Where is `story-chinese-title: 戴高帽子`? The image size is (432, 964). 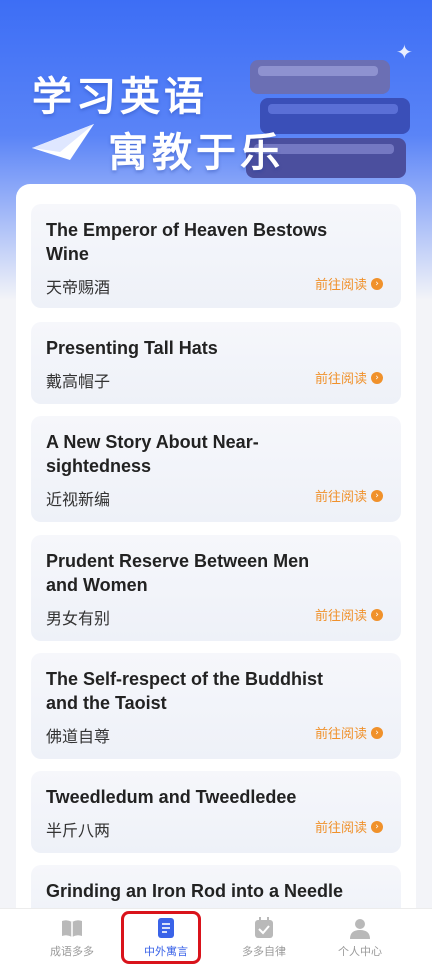 story-chinese-title: 戴高帽子 is located at coordinates (78, 381).